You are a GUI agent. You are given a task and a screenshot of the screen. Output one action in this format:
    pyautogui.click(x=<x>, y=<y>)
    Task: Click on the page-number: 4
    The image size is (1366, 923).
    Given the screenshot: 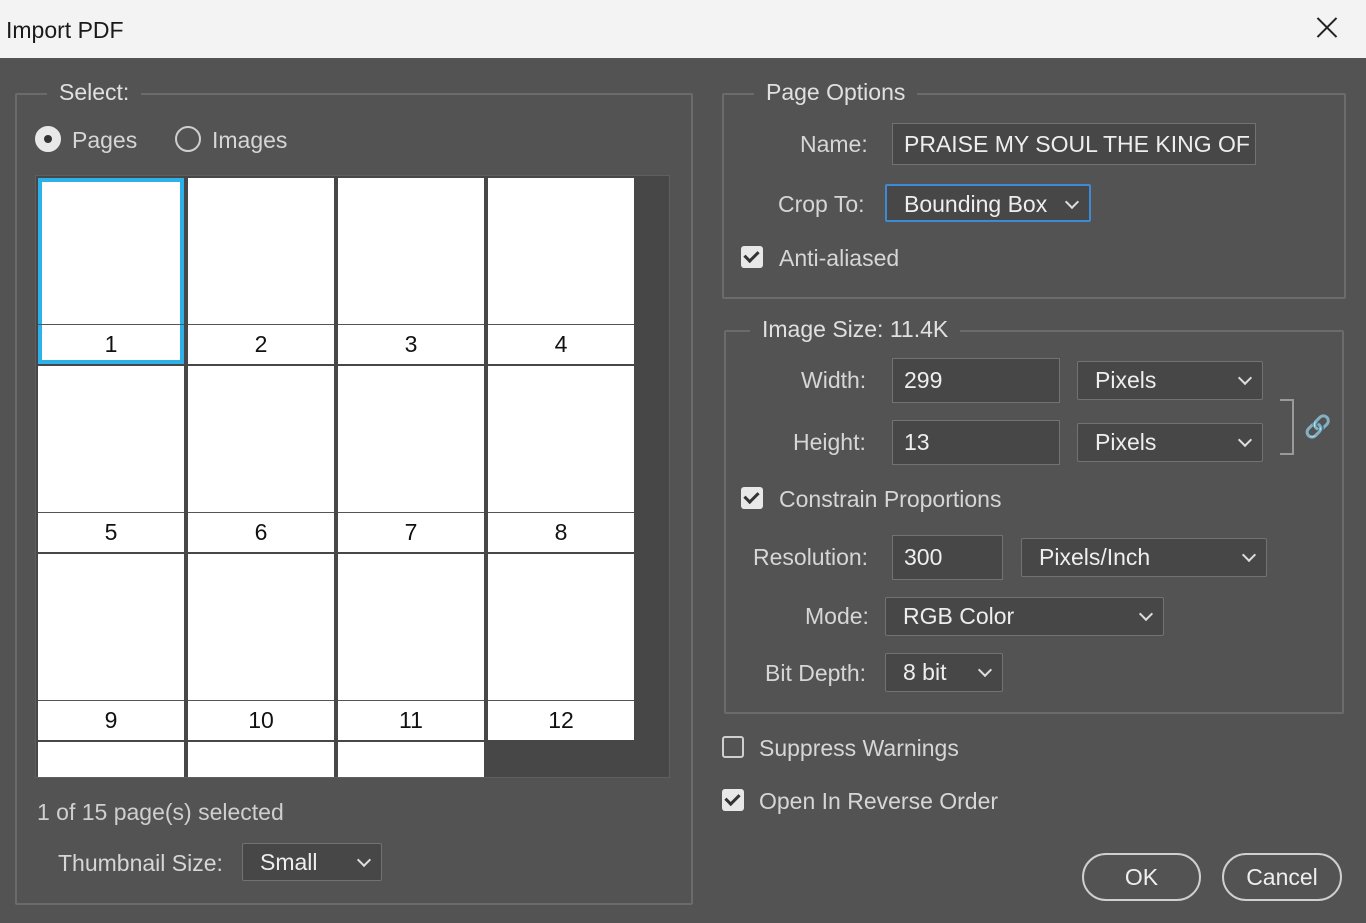 What is the action you would take?
    pyautogui.click(x=561, y=344)
    